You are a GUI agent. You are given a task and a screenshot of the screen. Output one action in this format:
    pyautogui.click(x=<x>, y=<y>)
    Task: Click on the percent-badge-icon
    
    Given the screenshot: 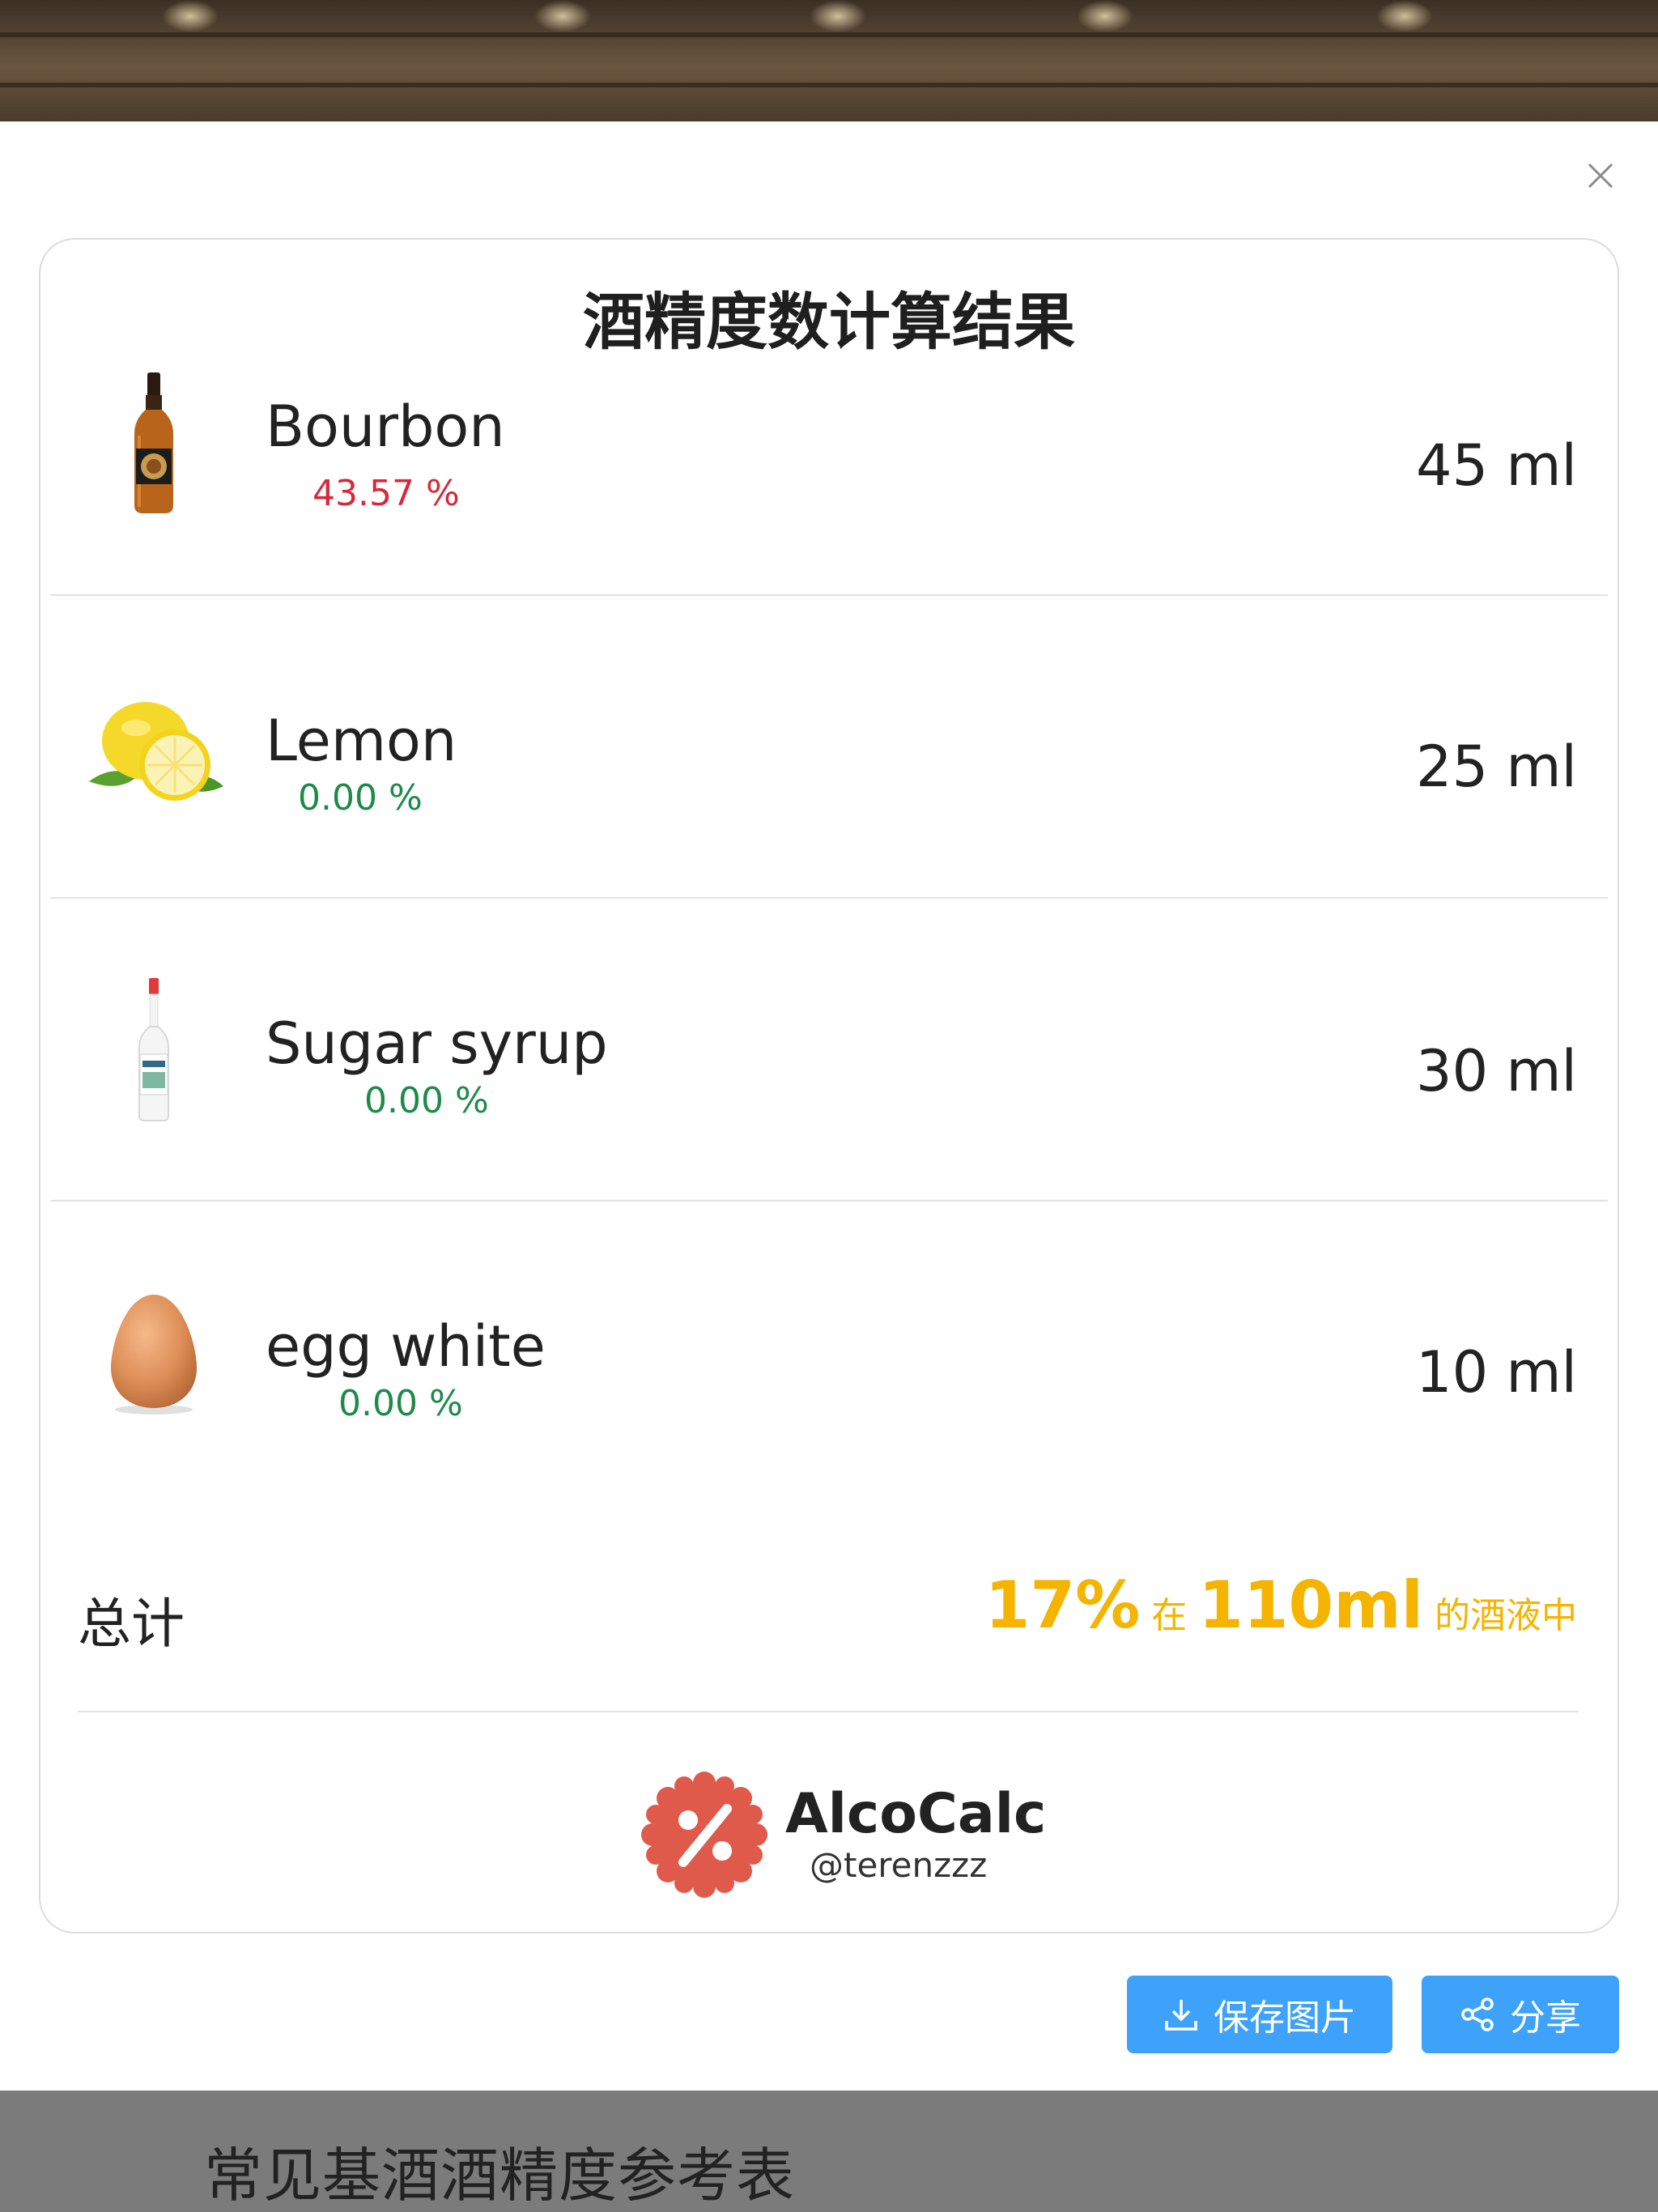 What is the action you would take?
    pyautogui.click(x=704, y=1835)
    